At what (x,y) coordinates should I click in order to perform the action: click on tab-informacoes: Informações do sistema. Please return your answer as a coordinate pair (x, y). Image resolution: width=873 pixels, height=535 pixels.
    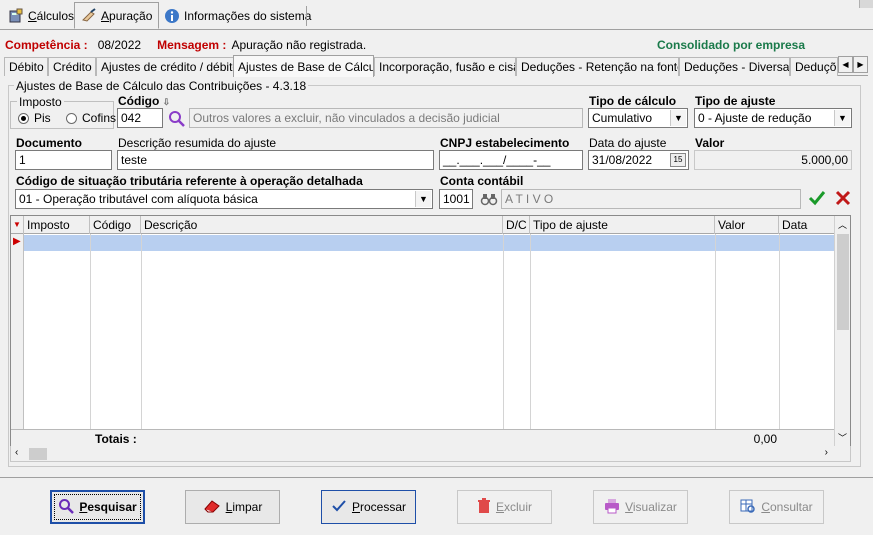
    Looking at the image, I should click on (237, 16).